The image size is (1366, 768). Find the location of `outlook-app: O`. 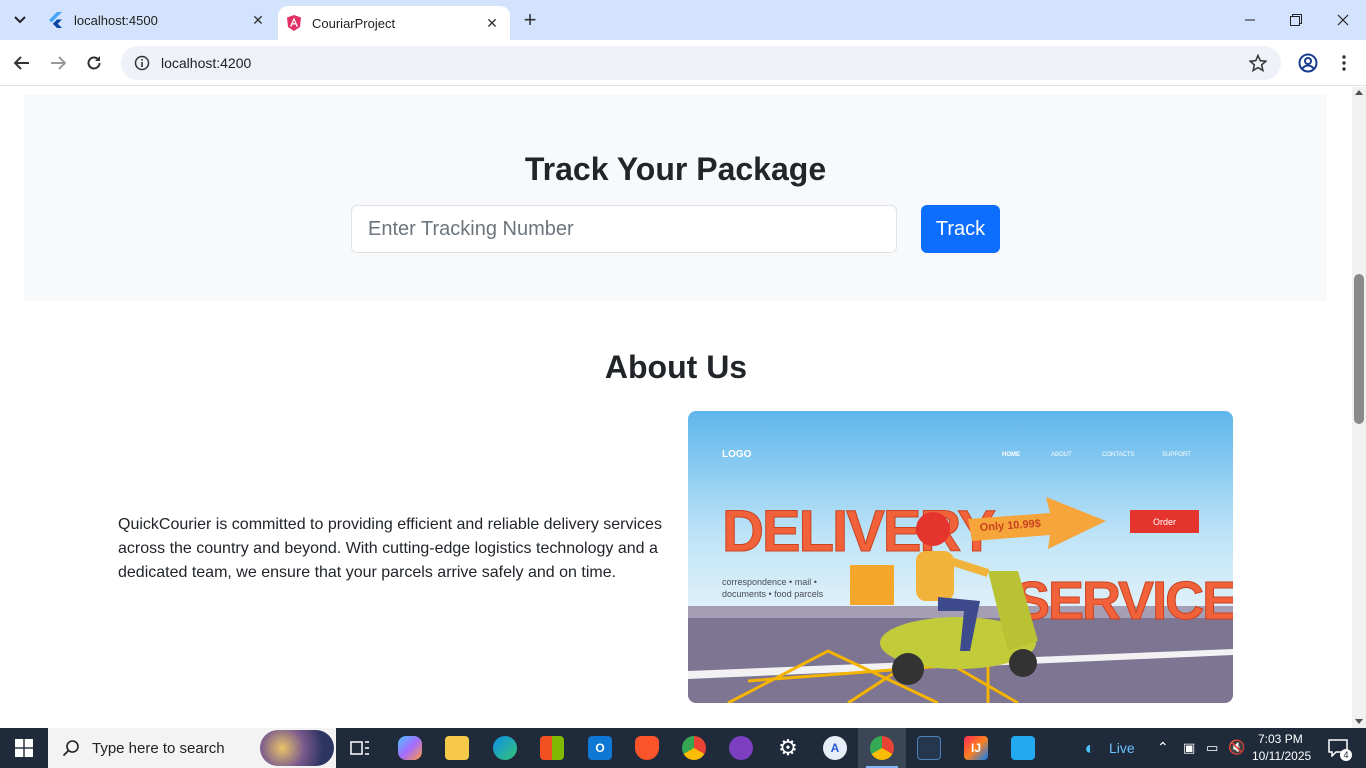

outlook-app: O is located at coordinates (600, 748).